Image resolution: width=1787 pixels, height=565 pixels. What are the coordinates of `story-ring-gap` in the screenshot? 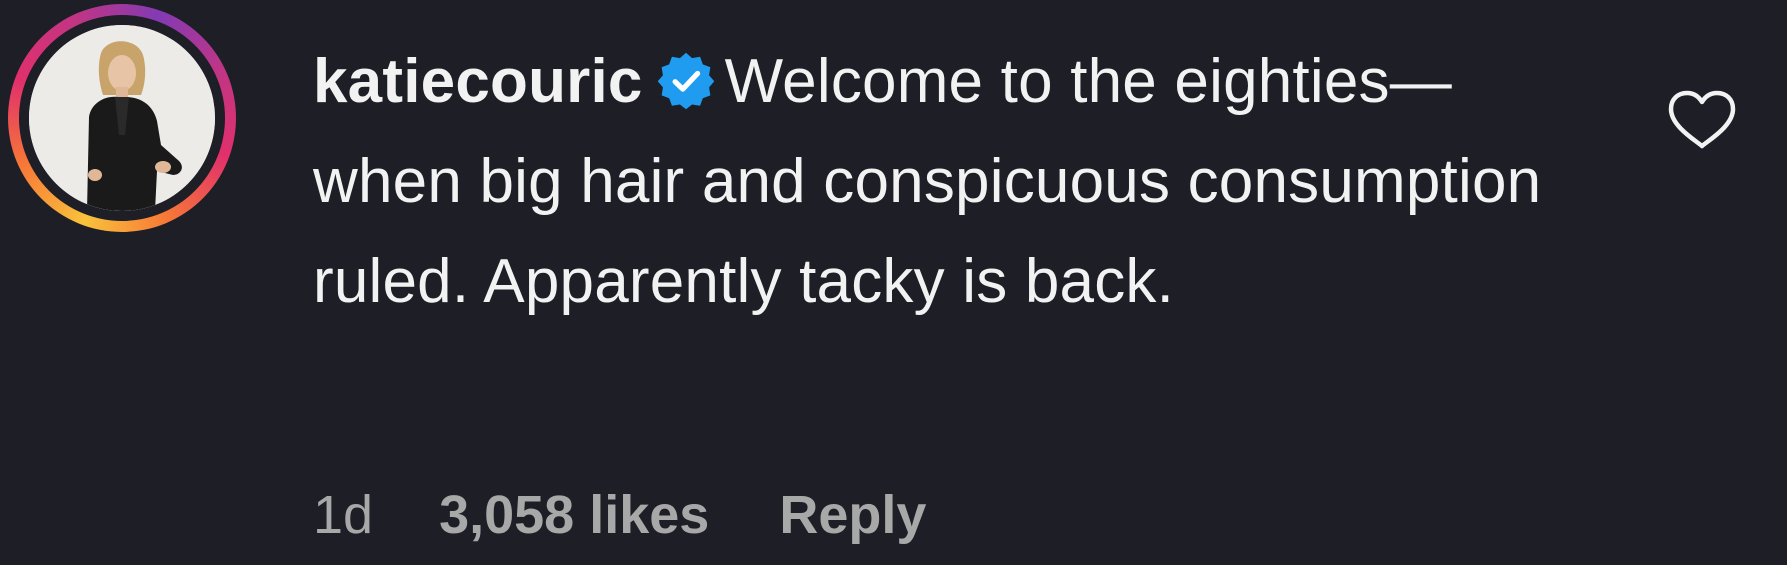 It's located at (122, 118).